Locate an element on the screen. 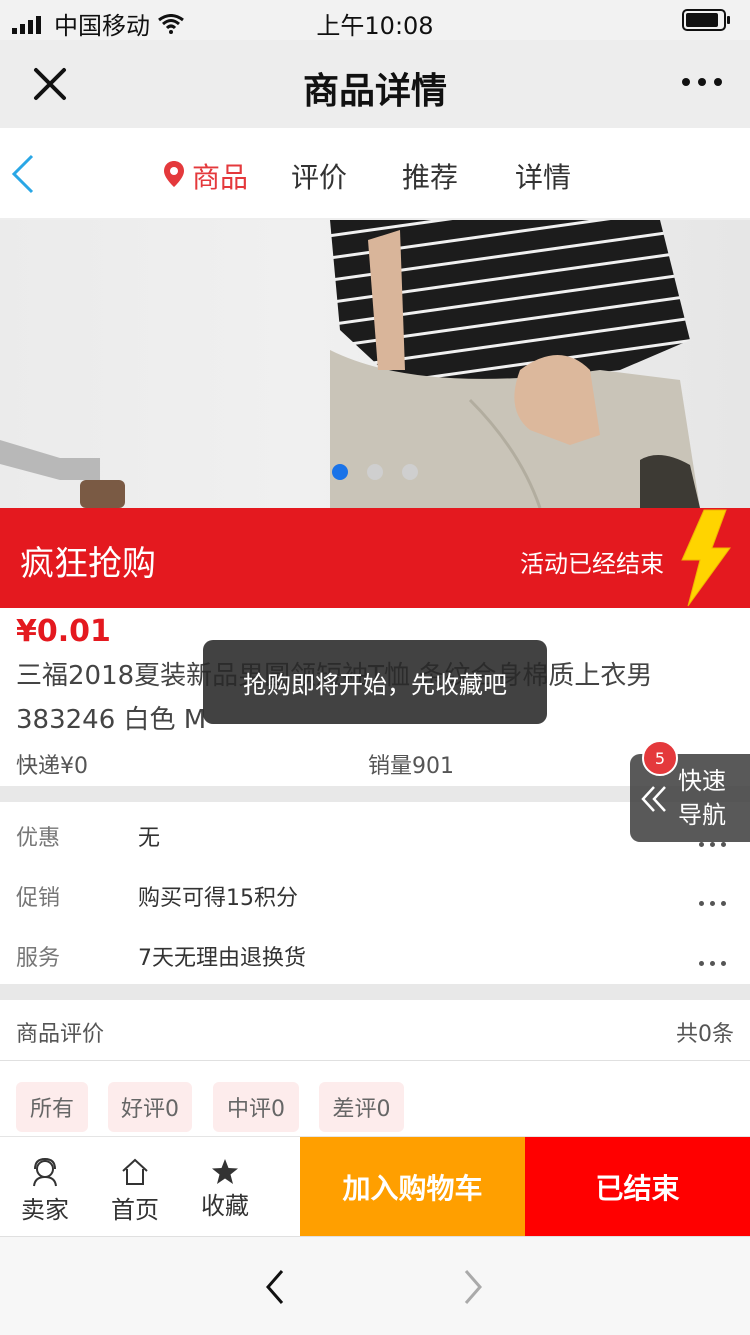 The width and height of the screenshot is (750, 1335). review-title: 商品评价 is located at coordinates (60, 1034).